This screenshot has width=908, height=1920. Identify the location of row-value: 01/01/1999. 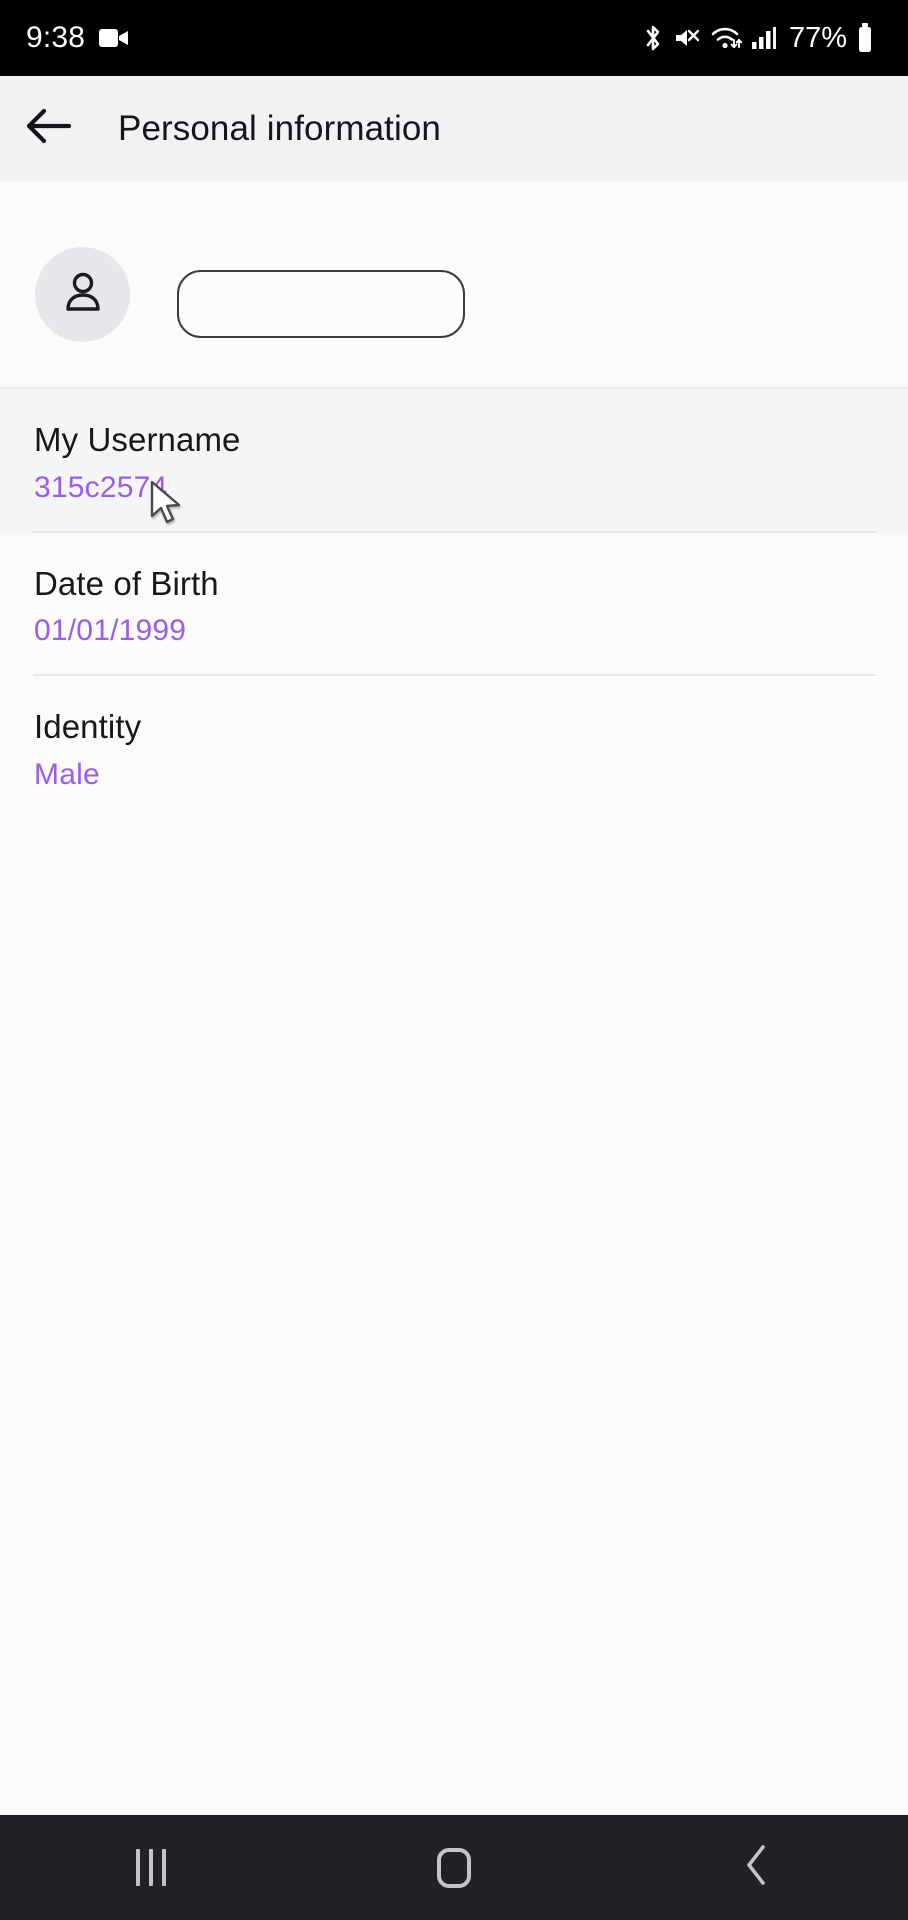
(110, 631).